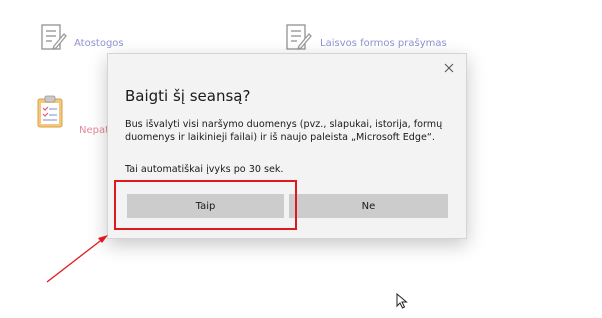 Image resolution: width=602 pixels, height=318 pixels. What do you see at coordinates (383, 43) in the screenshot?
I see `tile-label: Laisvos formos prašymas` at bounding box center [383, 43].